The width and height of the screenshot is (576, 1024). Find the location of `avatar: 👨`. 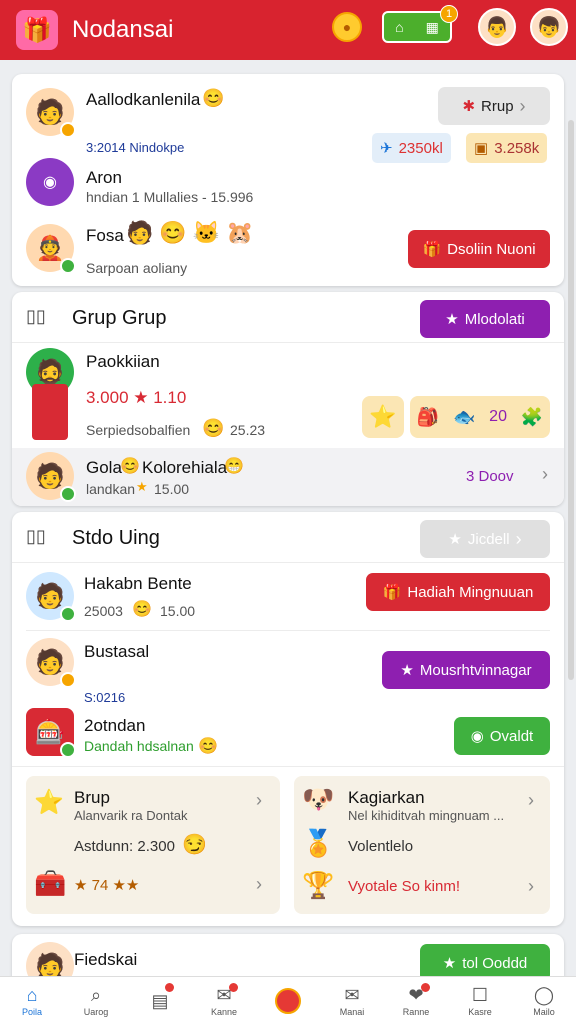

avatar: 👨 is located at coordinates (497, 27).